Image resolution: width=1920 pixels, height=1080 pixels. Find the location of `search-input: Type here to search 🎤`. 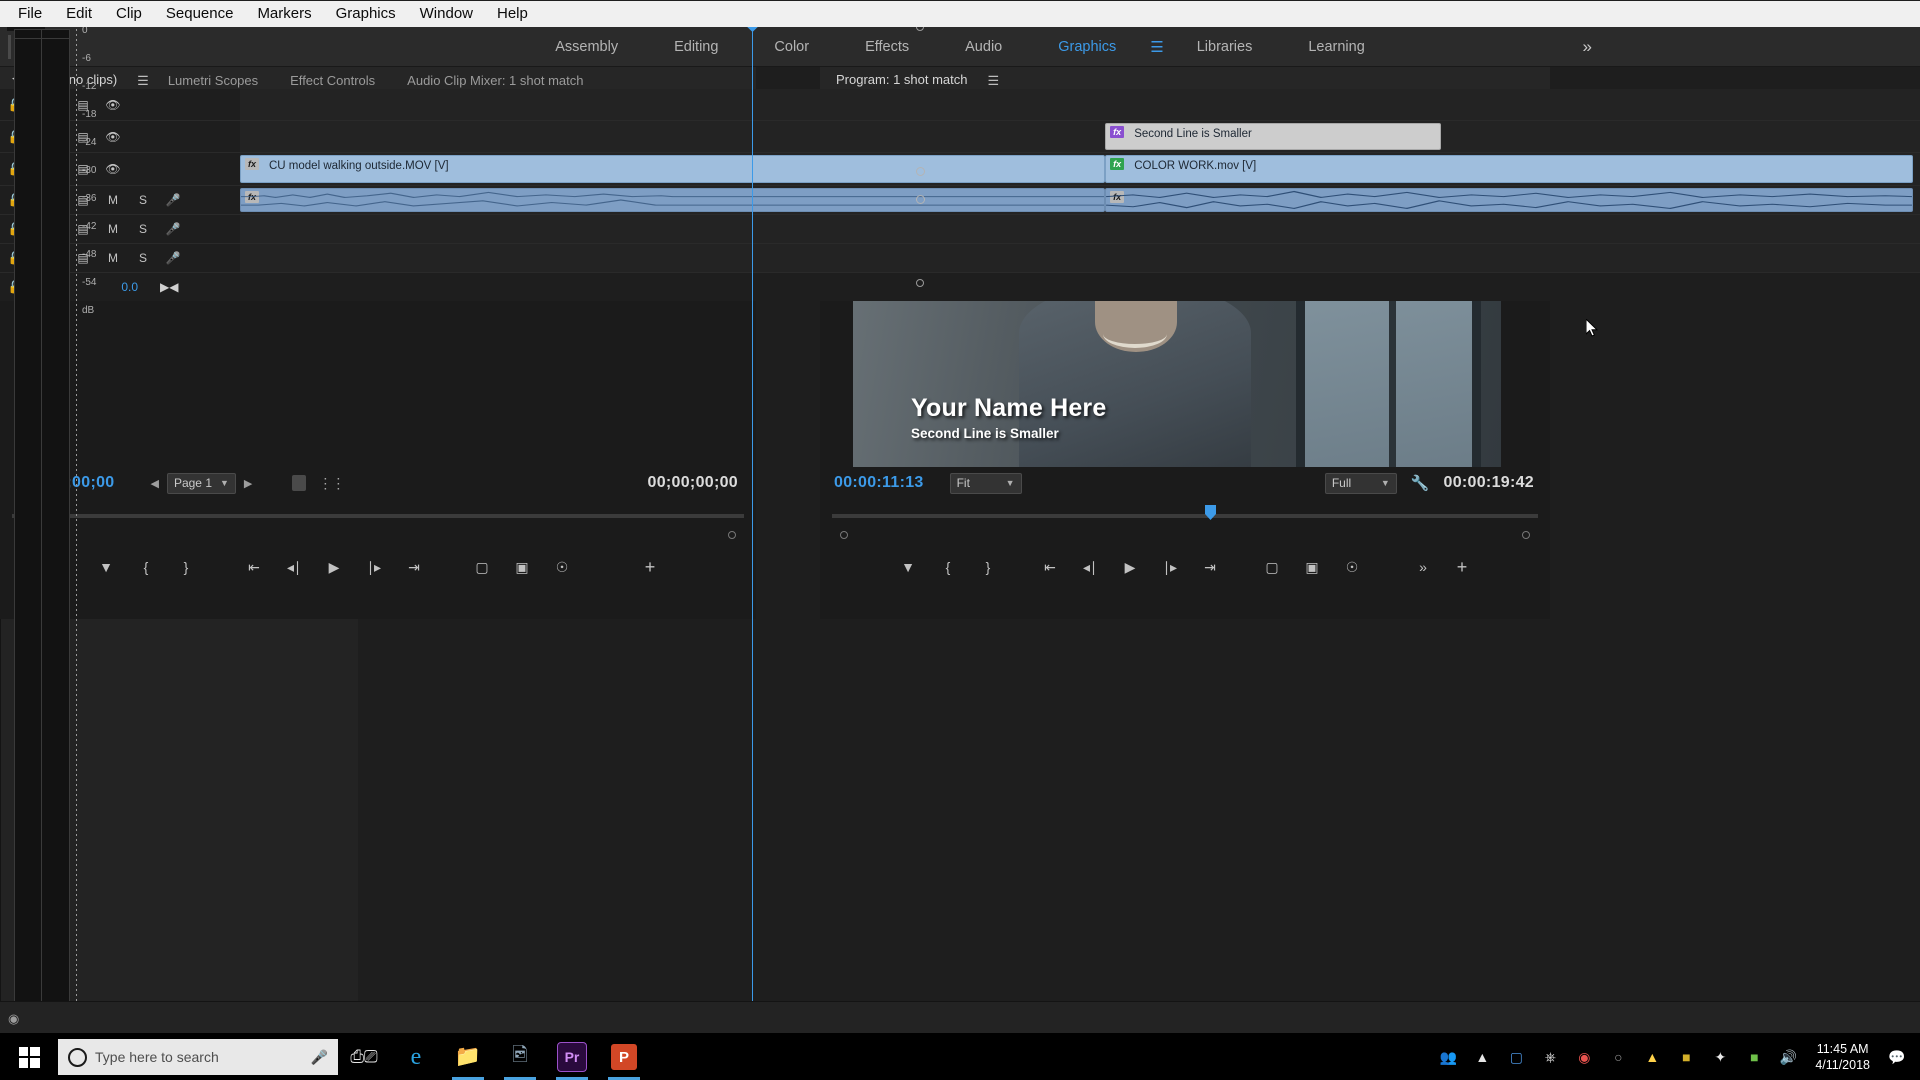

search-input: Type here to search 🎤 is located at coordinates (198, 1057).